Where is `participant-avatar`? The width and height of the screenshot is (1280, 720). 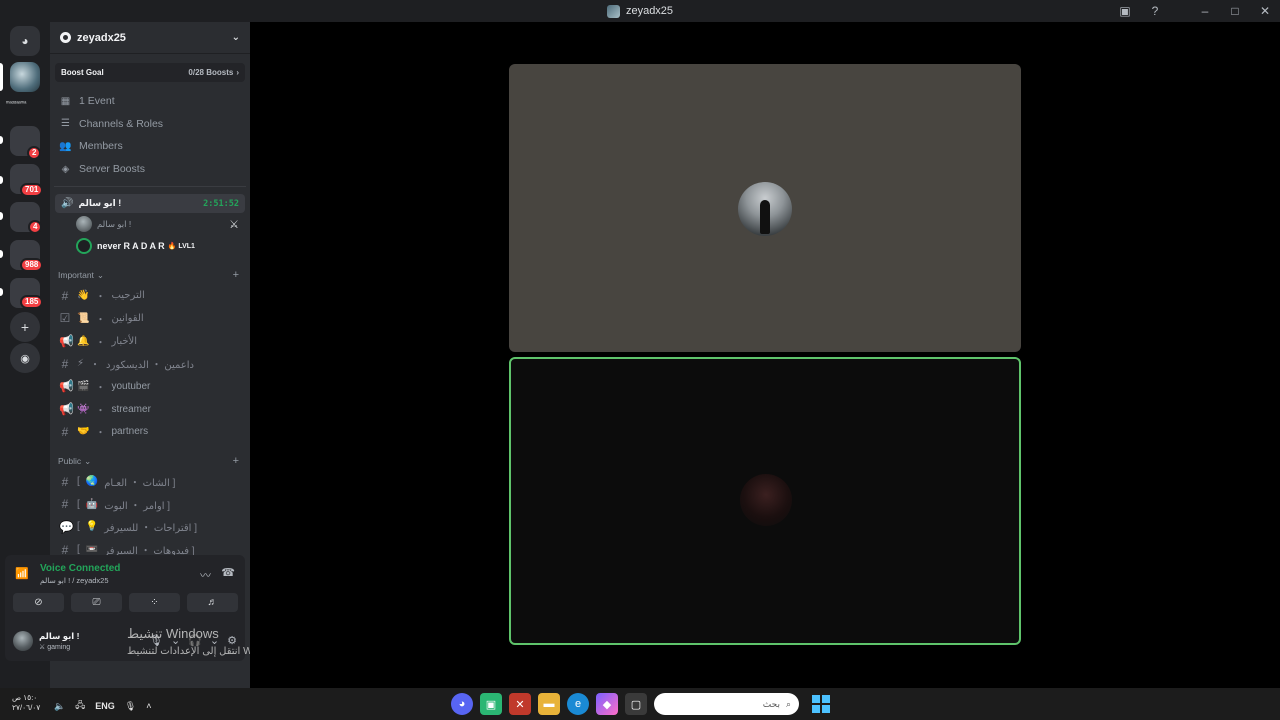 participant-avatar is located at coordinates (766, 500).